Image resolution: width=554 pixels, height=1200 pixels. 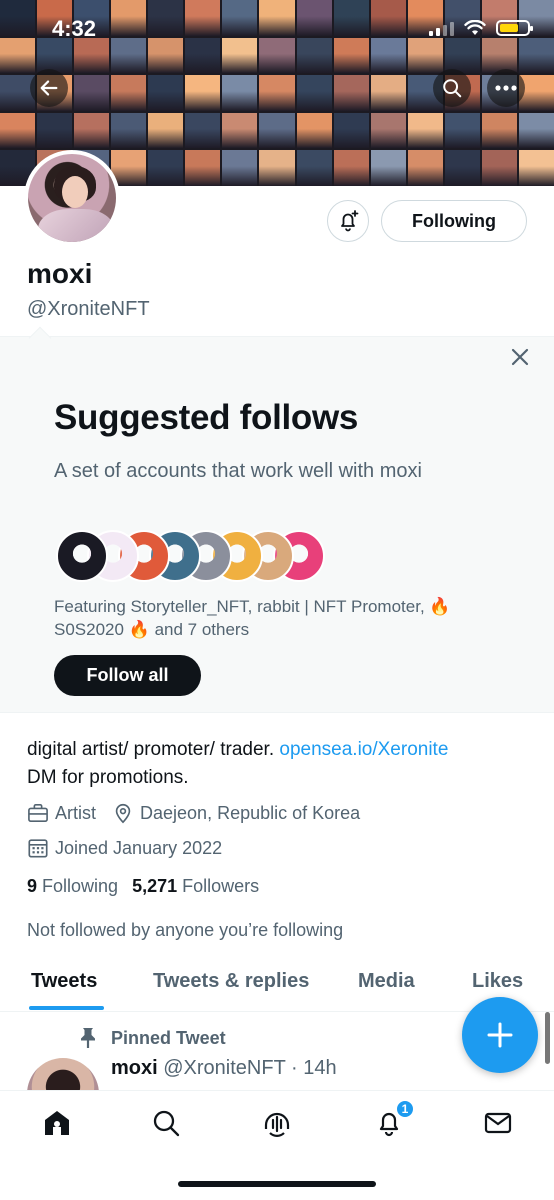 What do you see at coordinates (250, 812) in the screenshot?
I see `location-label: Daejeon, Republic of Korea` at bounding box center [250, 812].